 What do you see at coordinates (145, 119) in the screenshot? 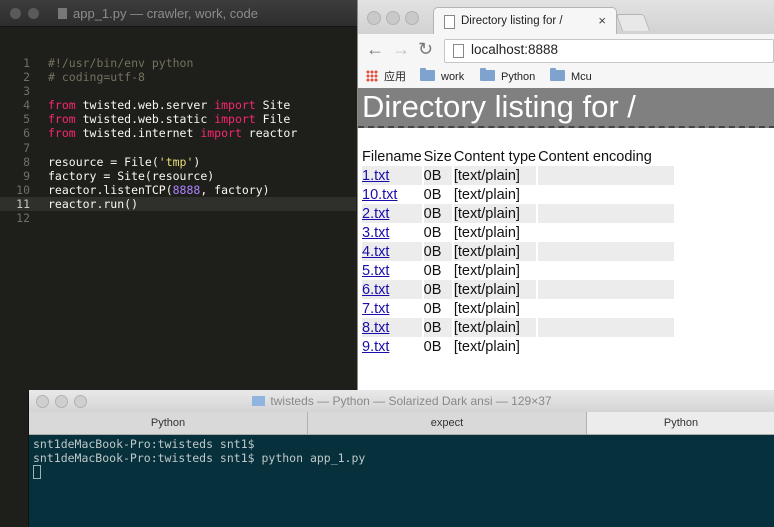
I see `code-token: twisted.web.static` at bounding box center [145, 119].